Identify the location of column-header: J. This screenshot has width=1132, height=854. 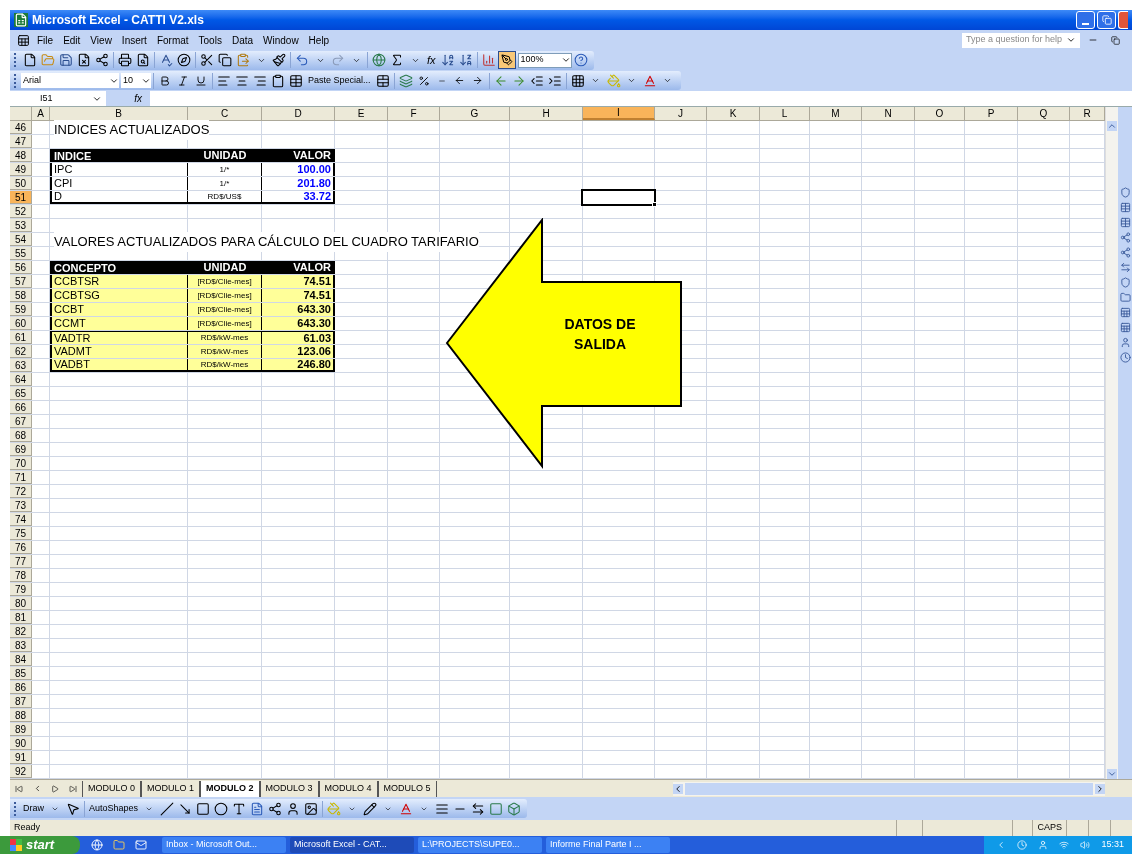
(681, 113).